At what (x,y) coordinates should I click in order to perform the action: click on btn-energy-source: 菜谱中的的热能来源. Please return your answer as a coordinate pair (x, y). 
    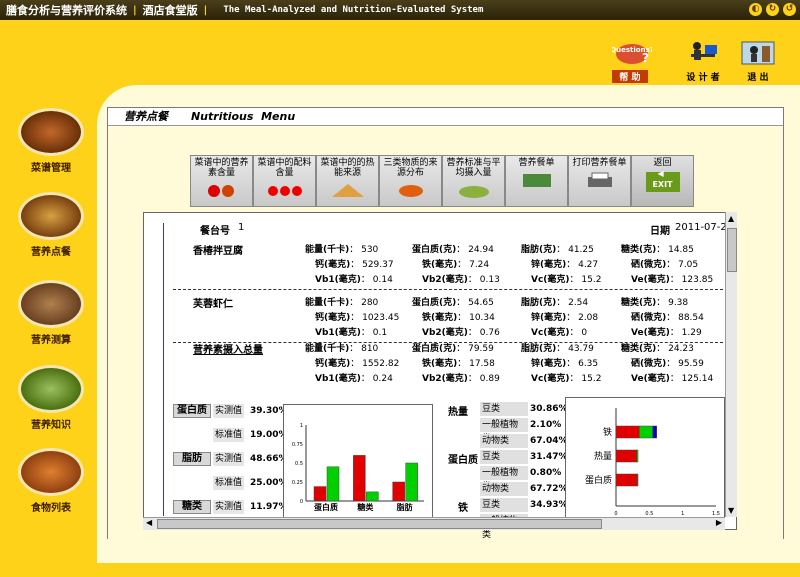
    Looking at the image, I should click on (347, 181).